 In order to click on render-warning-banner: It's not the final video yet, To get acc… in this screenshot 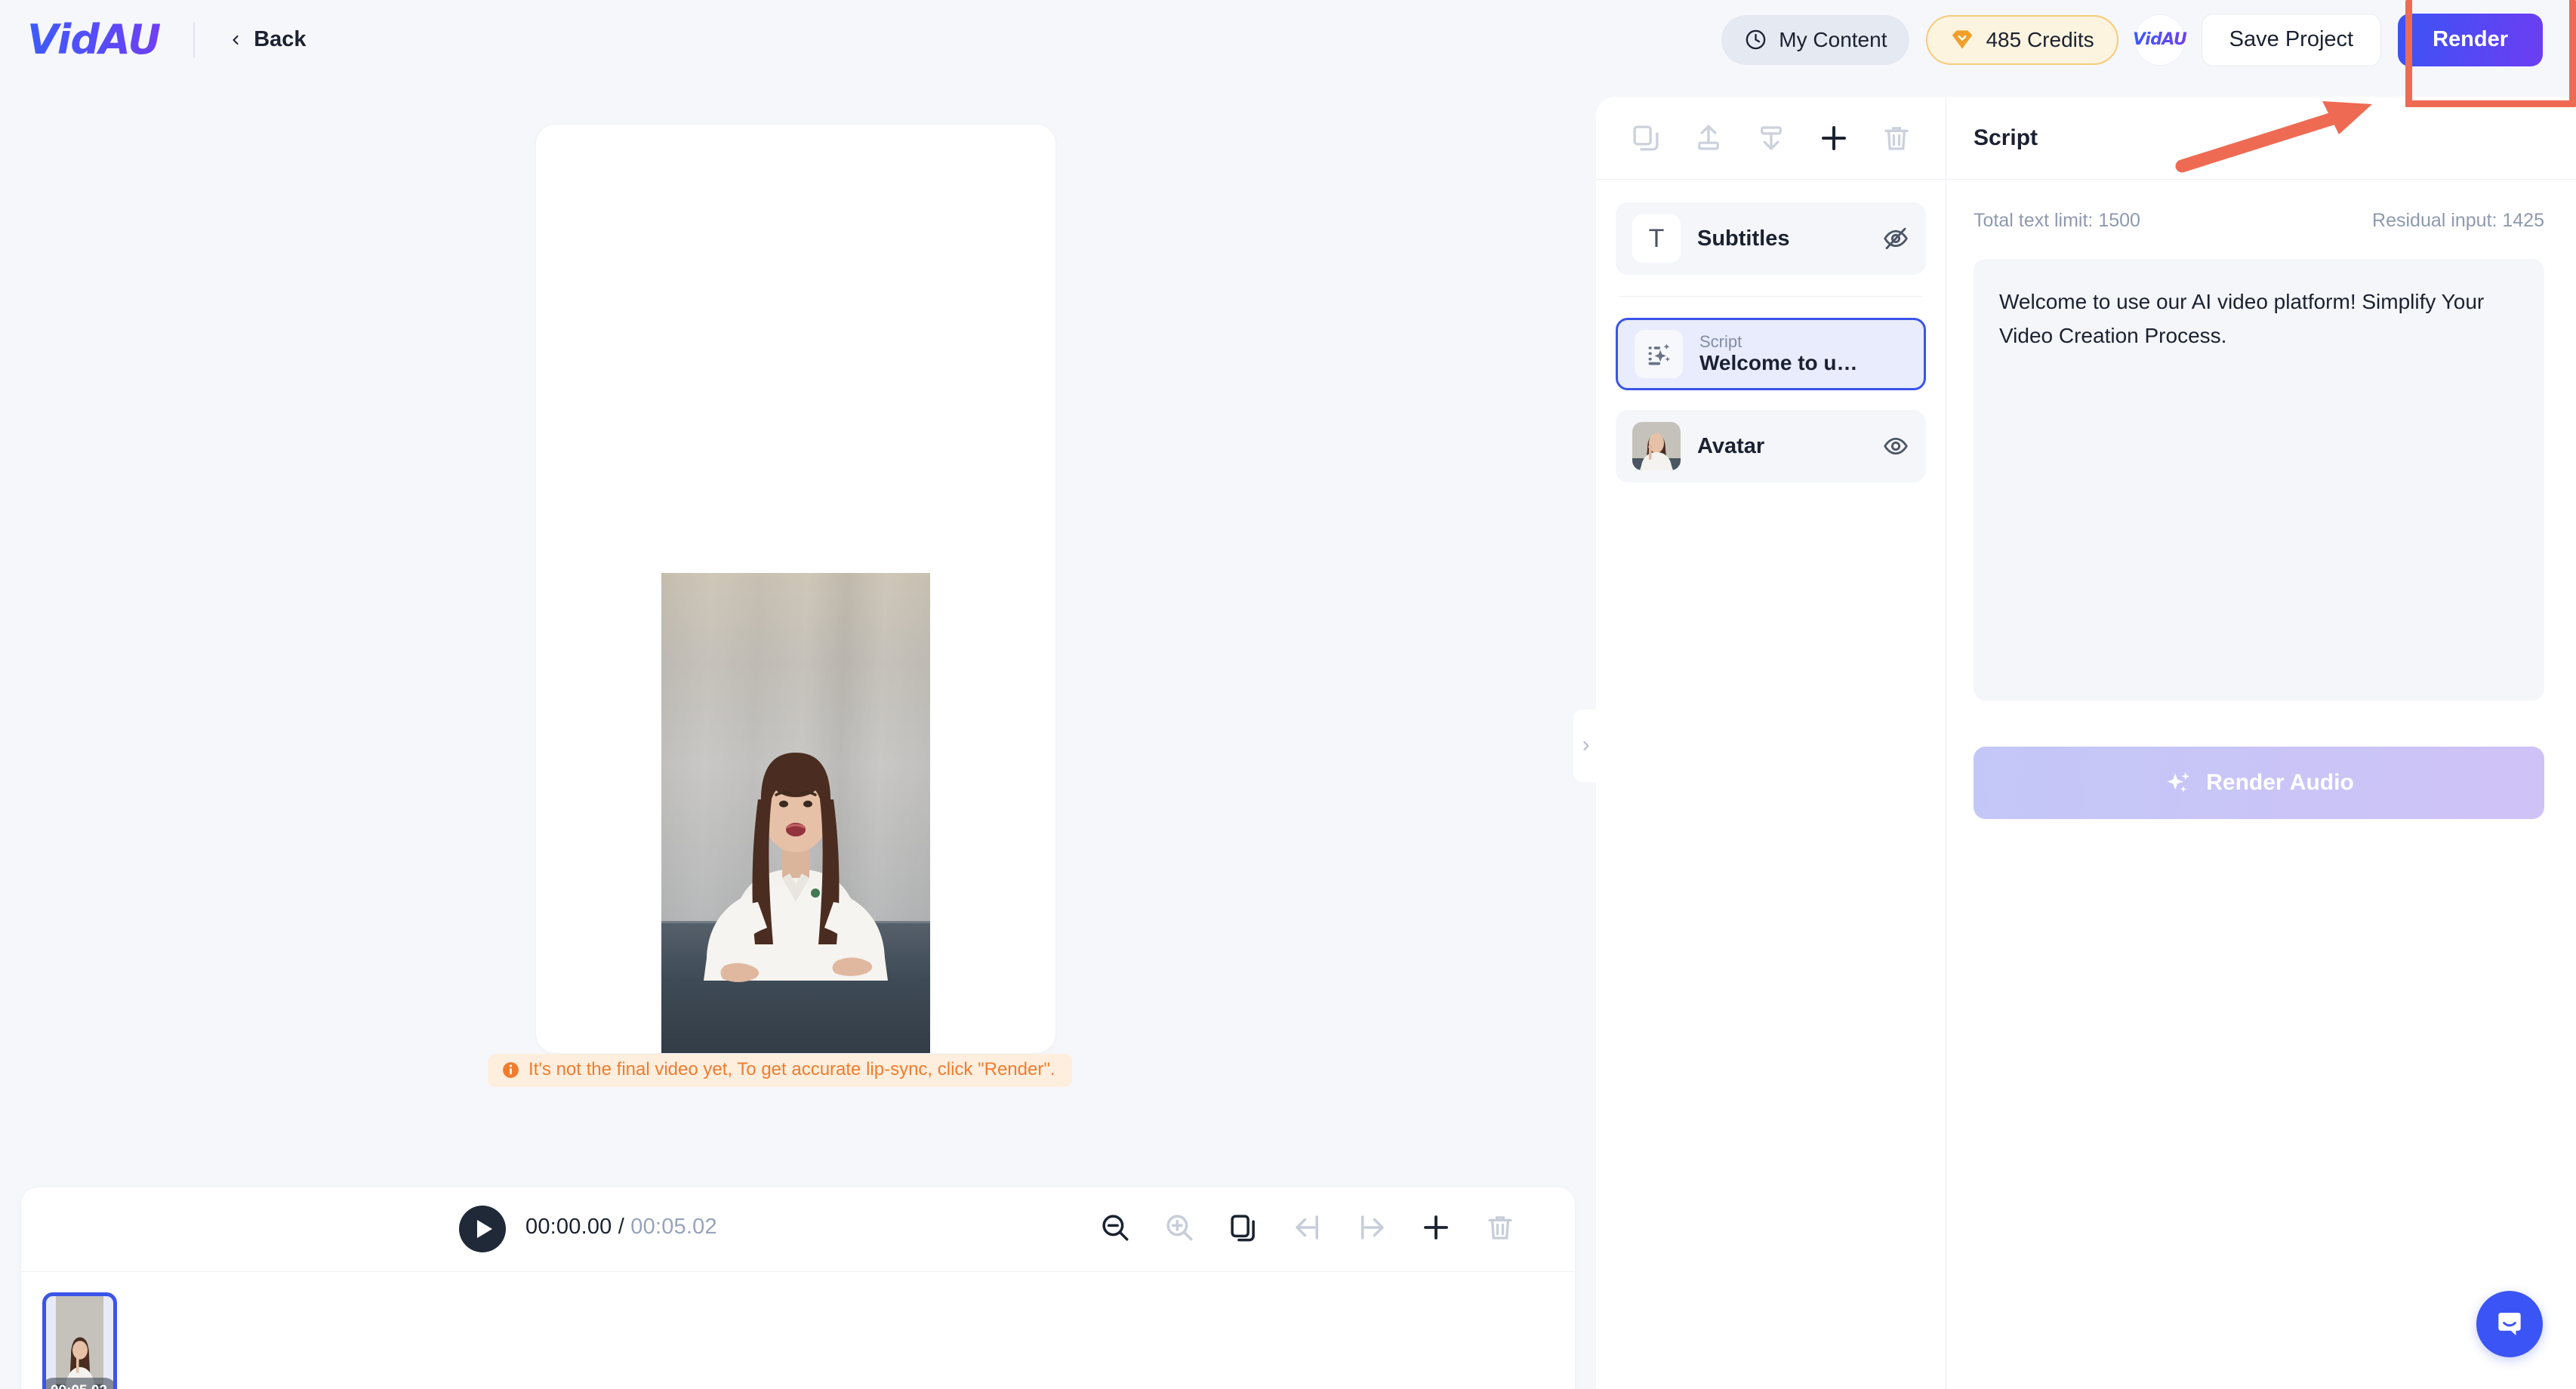, I will do `click(780, 1071)`.